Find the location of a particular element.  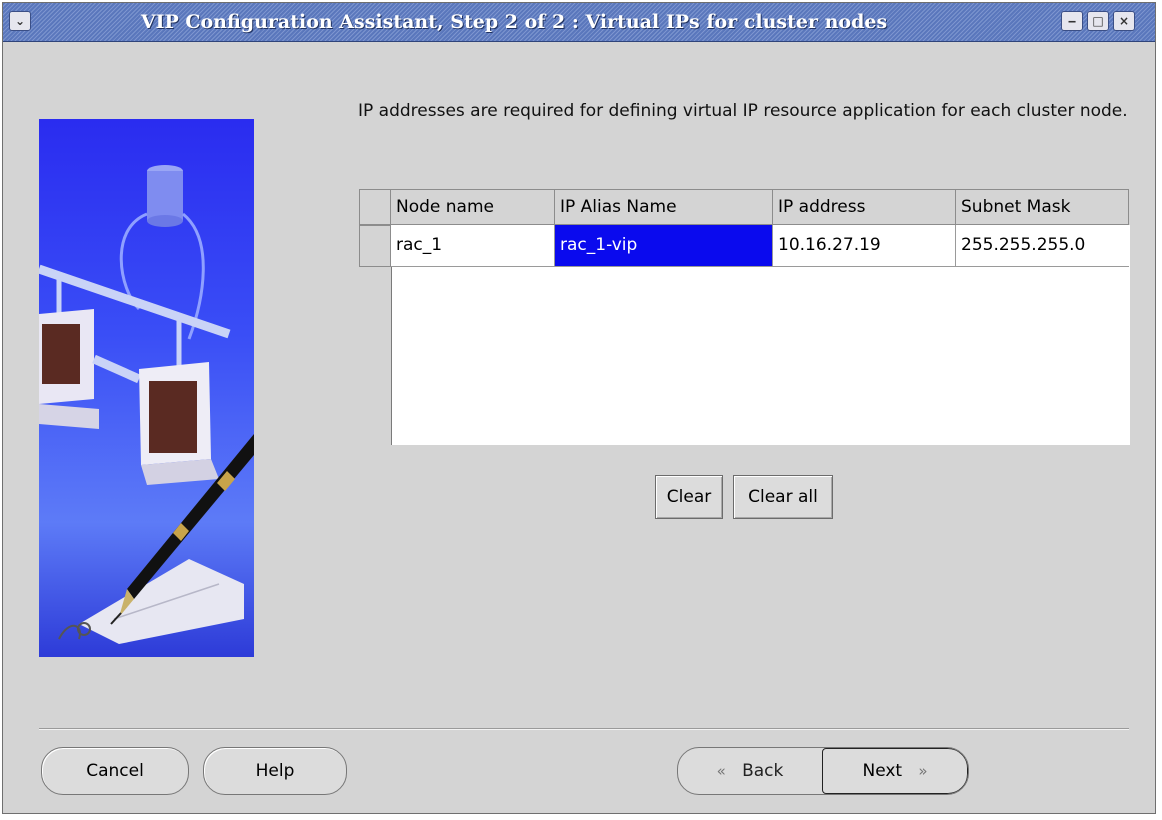

back-button-label: Back is located at coordinates (763, 771).